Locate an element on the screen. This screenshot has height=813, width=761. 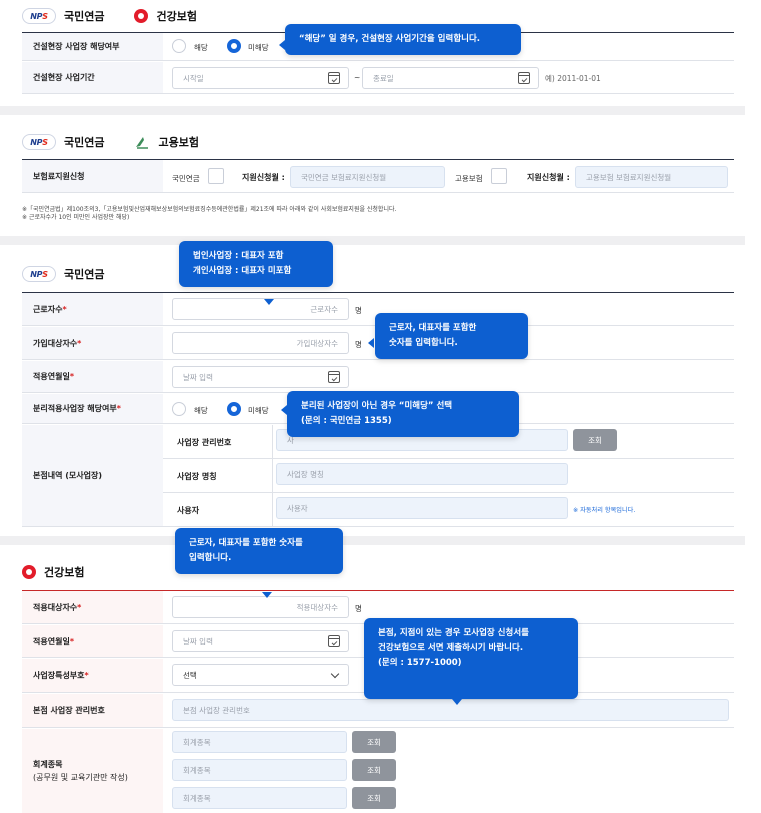
account-input-3: 회계종목 is located at coordinates (259, 798).